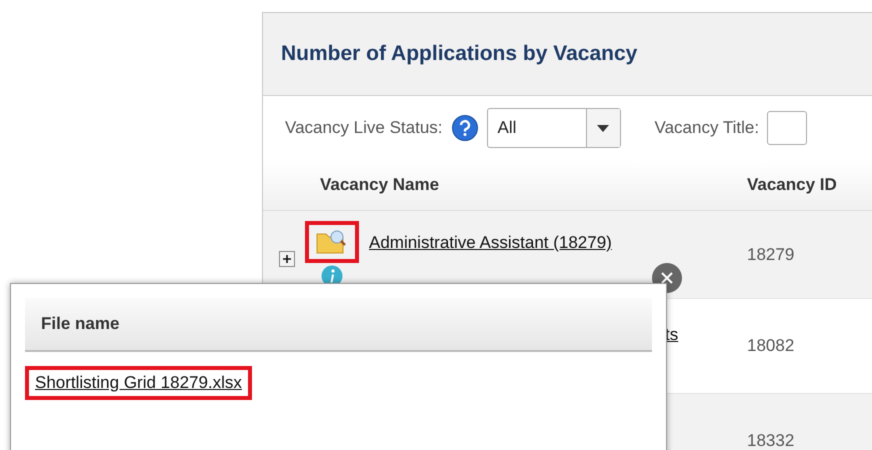 The height and width of the screenshot is (450, 872). I want to click on column-header: Vacancy ID, so click(809, 185).